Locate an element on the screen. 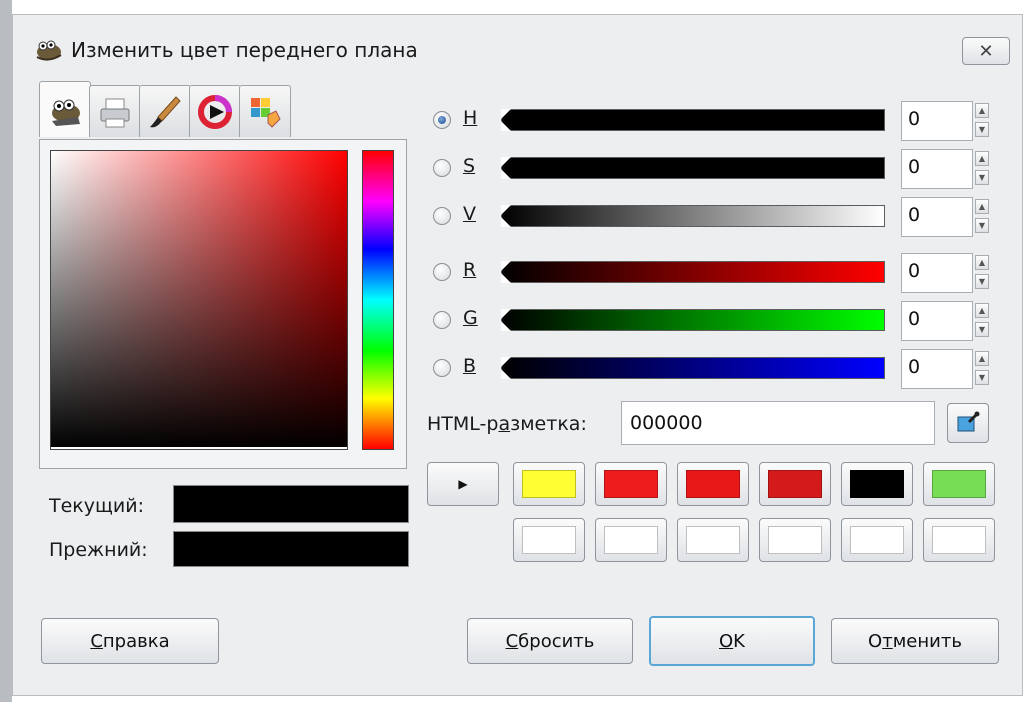  tab-scales is located at coordinates (265, 111).